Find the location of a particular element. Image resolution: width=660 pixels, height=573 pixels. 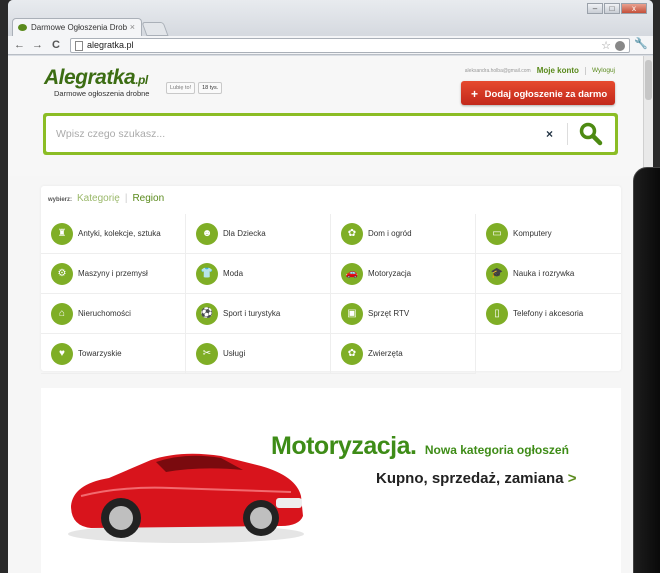

reload-button: C is located at coordinates (56, 45).